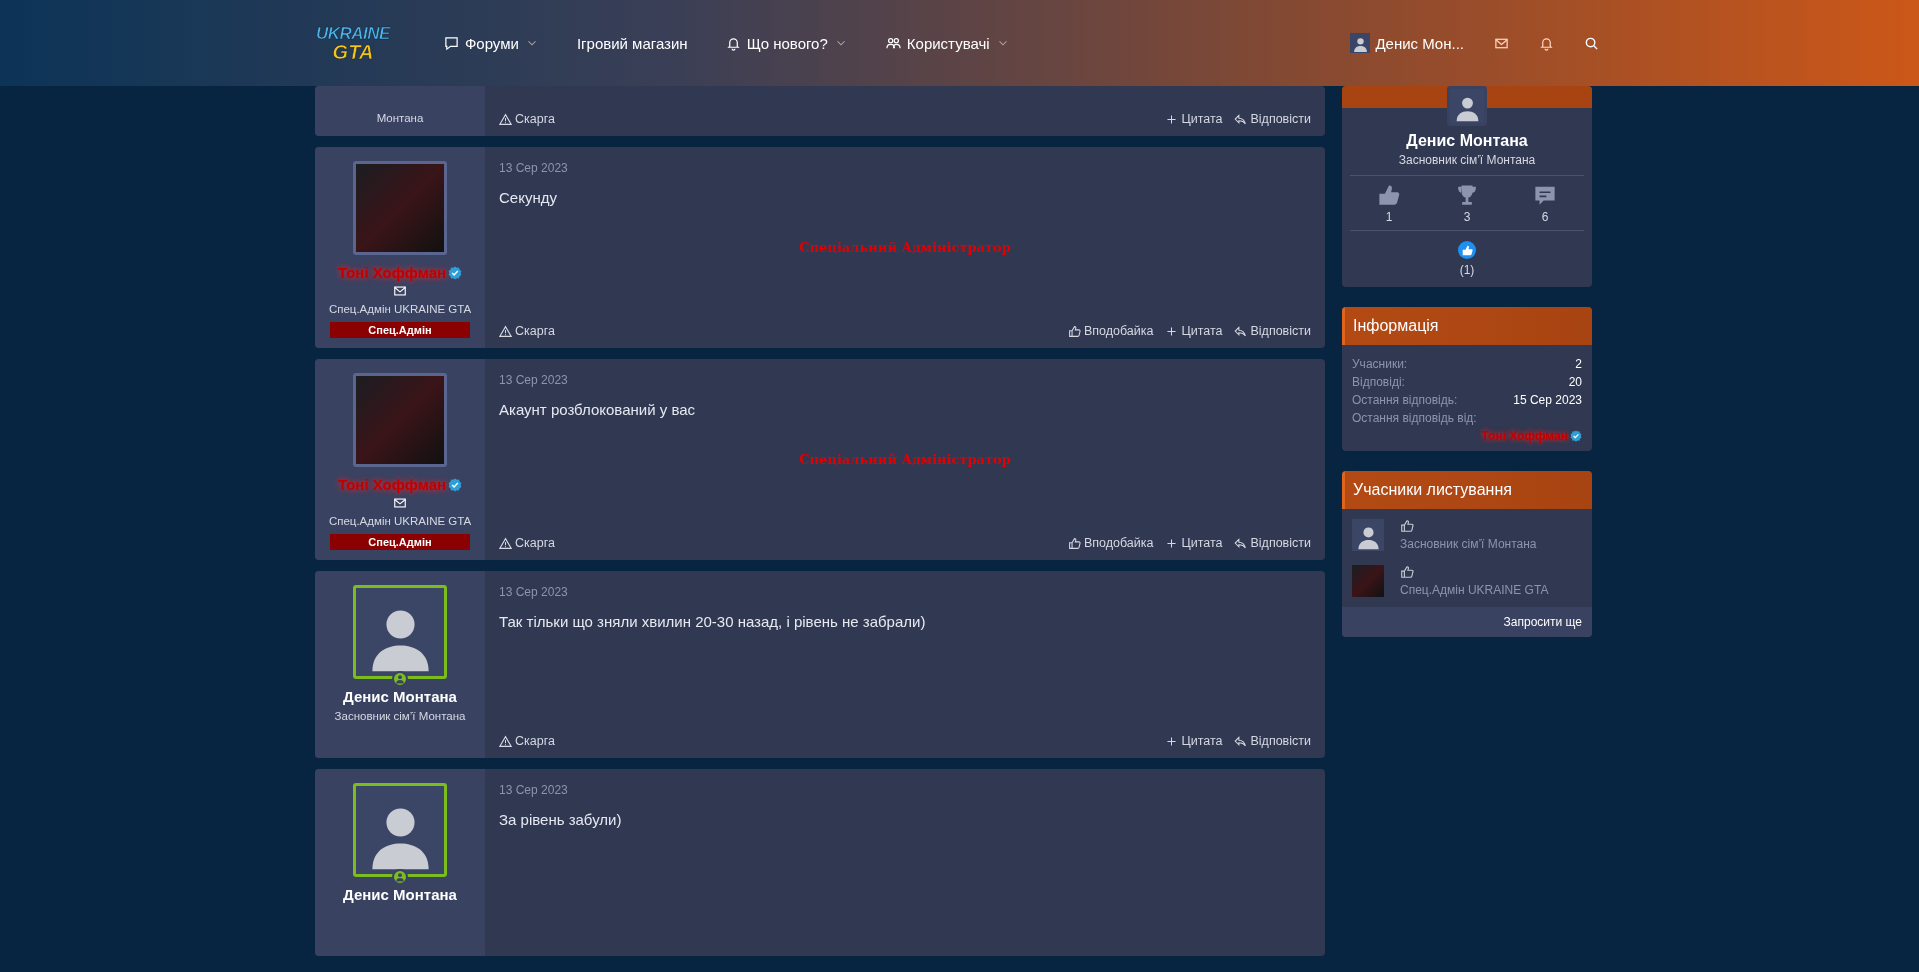 The image size is (1919, 972). Describe the element at coordinates (1467, 490) in the screenshot. I see `panel-title: Учасники листування` at that location.